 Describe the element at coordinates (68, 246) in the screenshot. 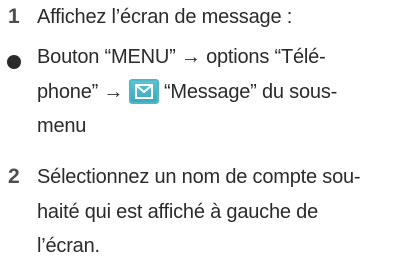

I see `step-2-line-3: l’écran.` at that location.